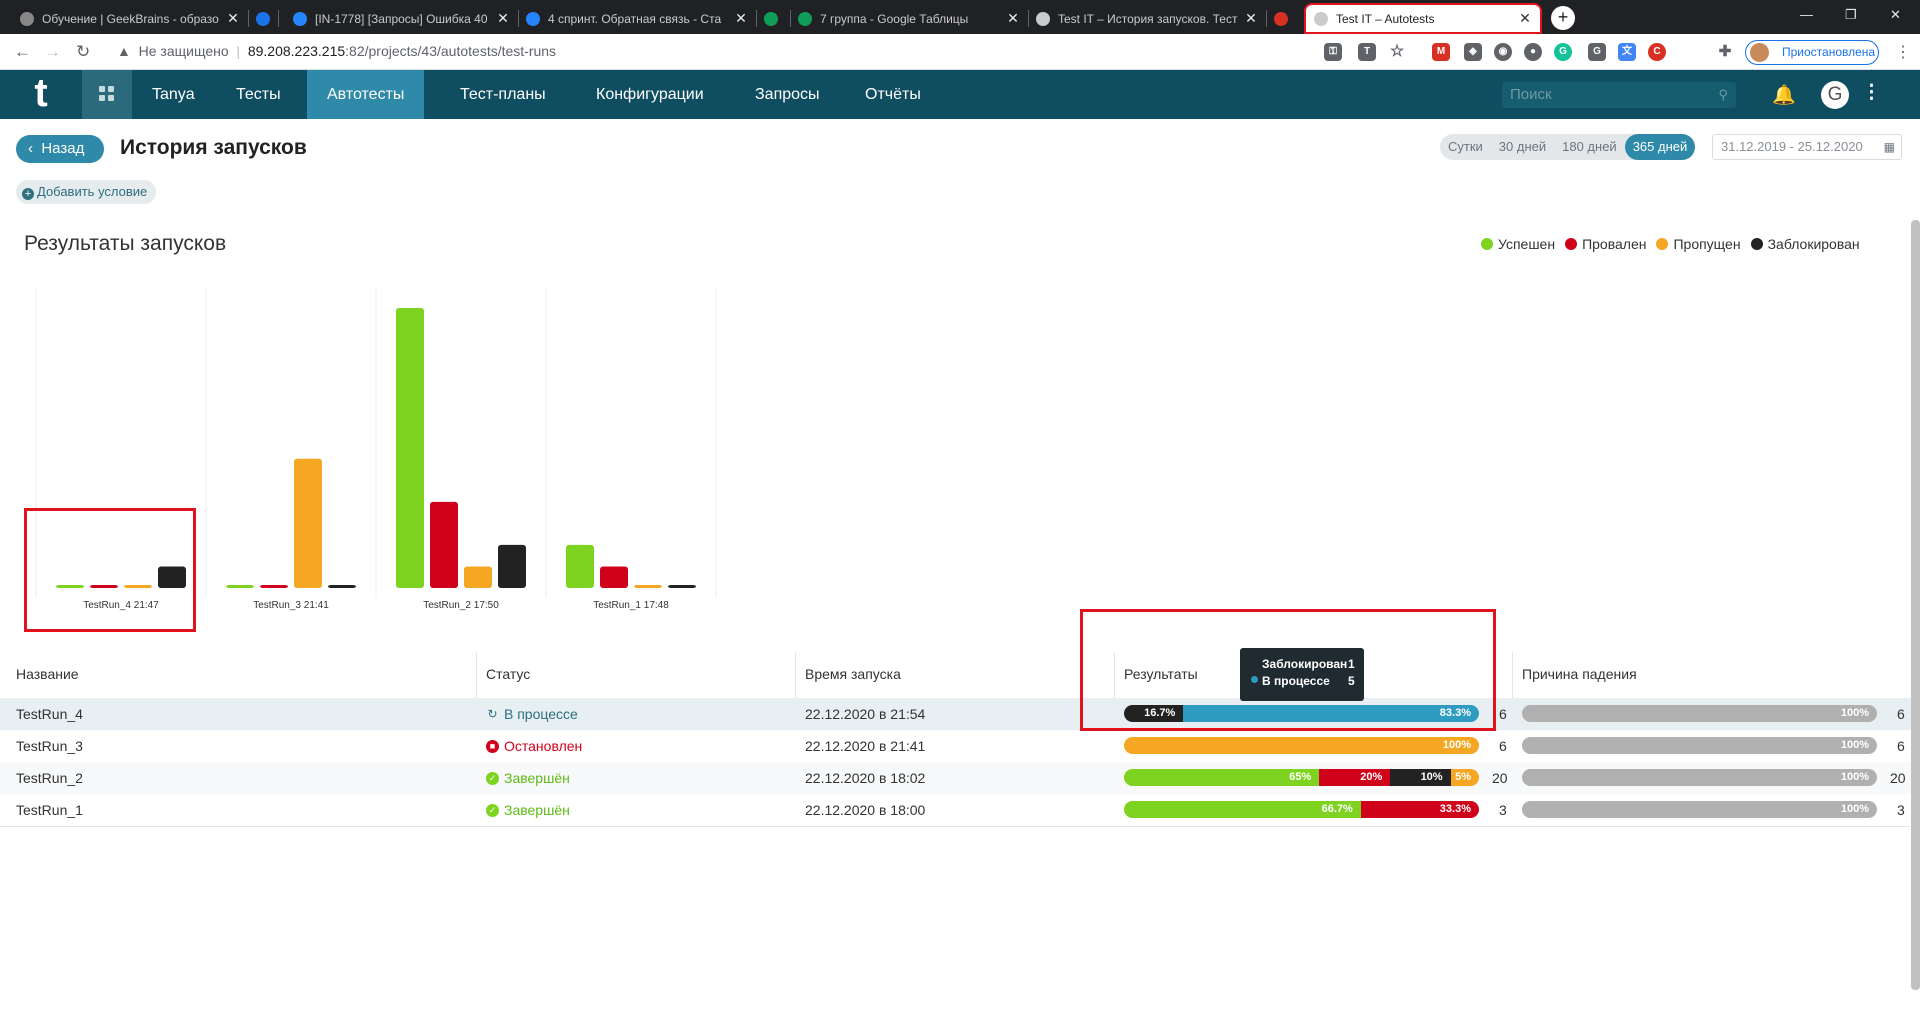  I want to click on new-tab-button: +, so click(1563, 18).